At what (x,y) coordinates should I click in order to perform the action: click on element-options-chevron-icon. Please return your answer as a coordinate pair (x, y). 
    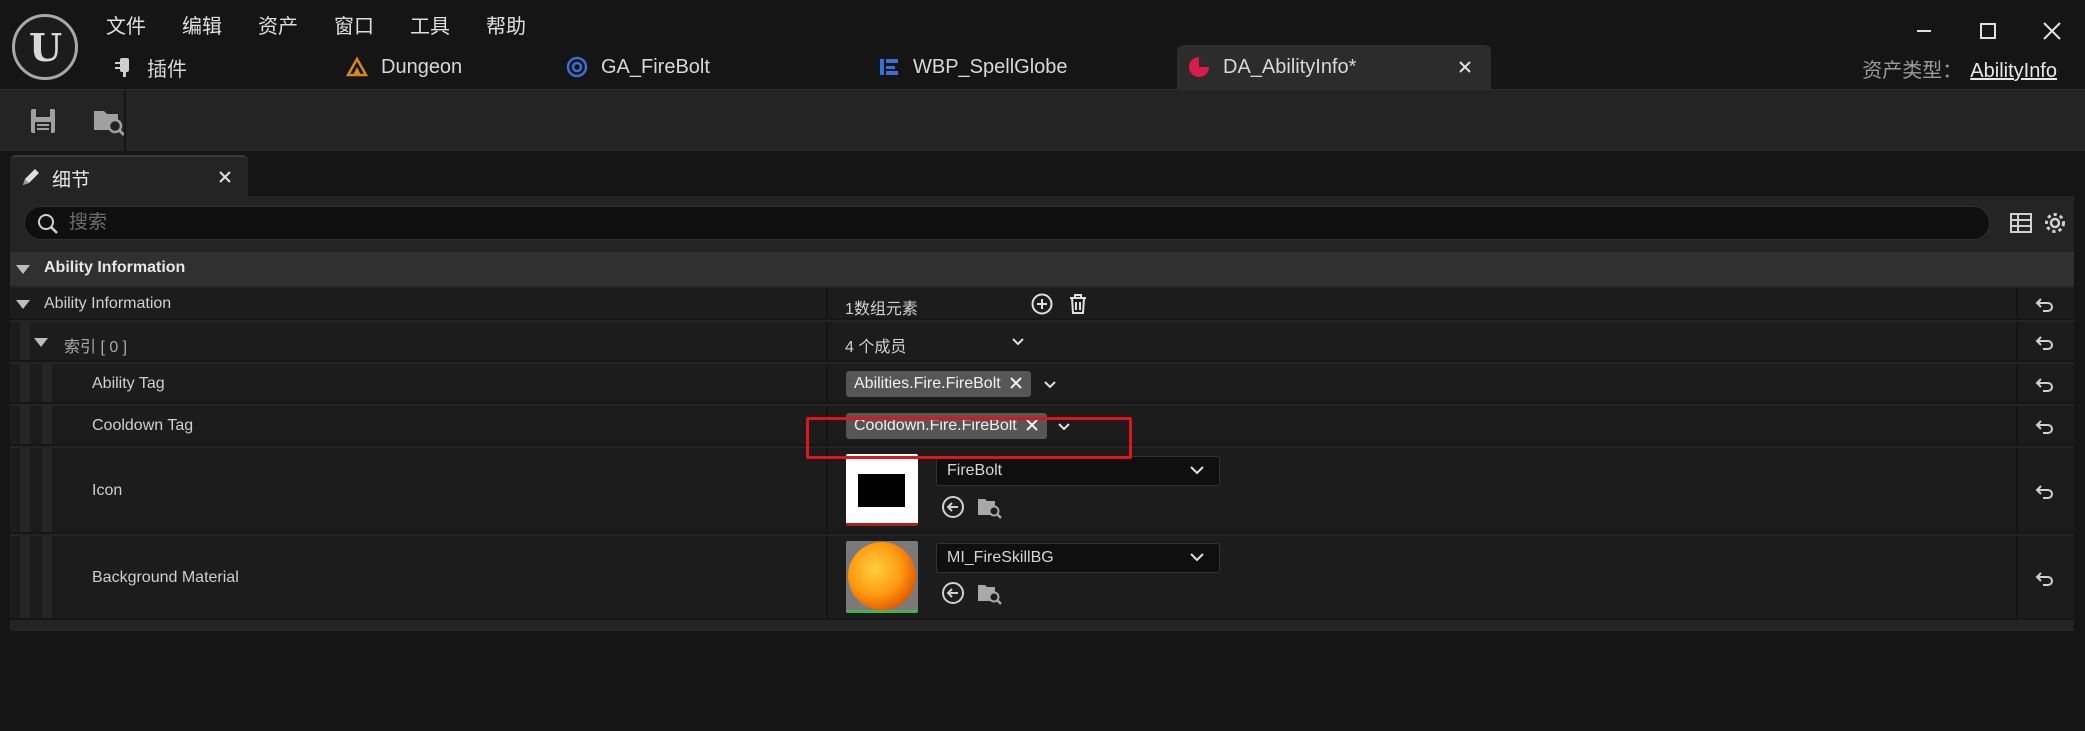
    Looking at the image, I should click on (1018, 342).